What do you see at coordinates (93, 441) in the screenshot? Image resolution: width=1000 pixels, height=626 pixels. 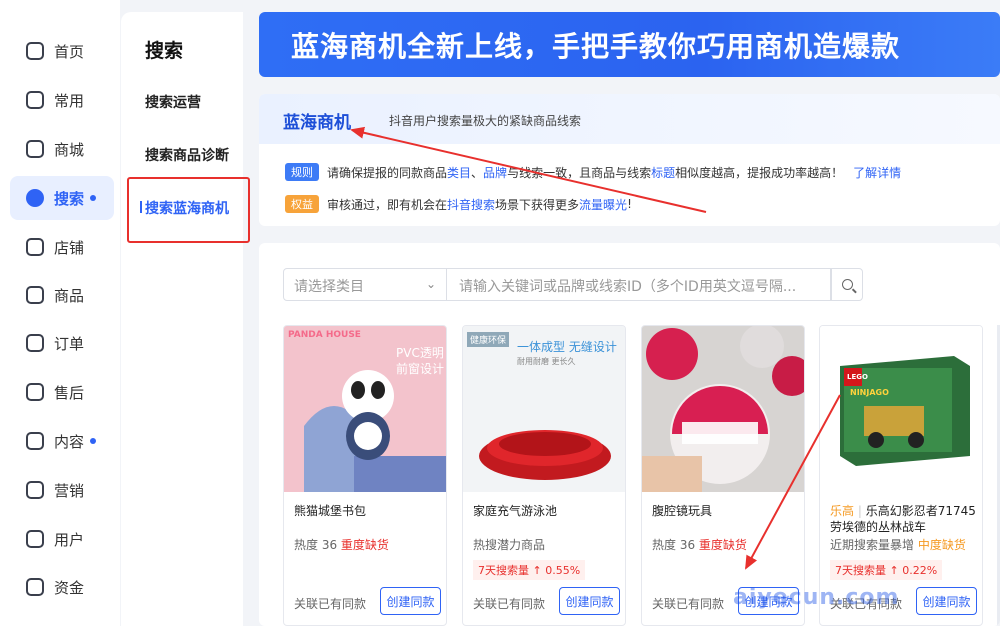 I see `new-dot` at bounding box center [93, 441].